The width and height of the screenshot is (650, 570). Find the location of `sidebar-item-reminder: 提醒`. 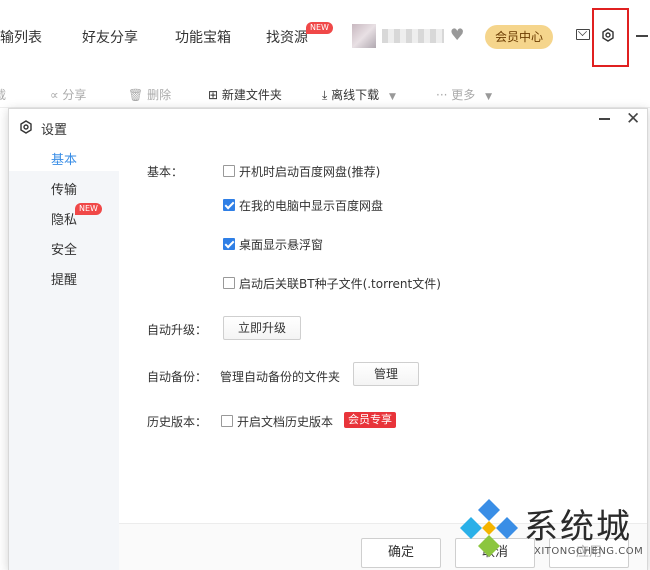

sidebar-item-reminder: 提醒 is located at coordinates (64, 277).